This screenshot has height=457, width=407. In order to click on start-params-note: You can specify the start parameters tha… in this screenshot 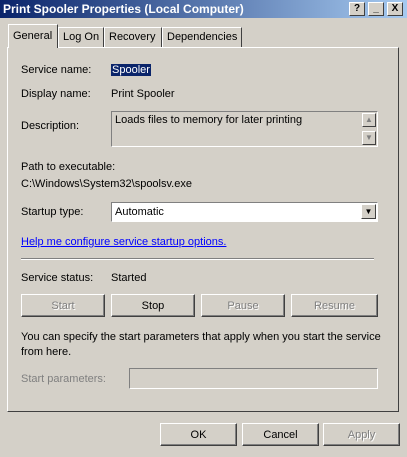, I will do `click(201, 344)`.